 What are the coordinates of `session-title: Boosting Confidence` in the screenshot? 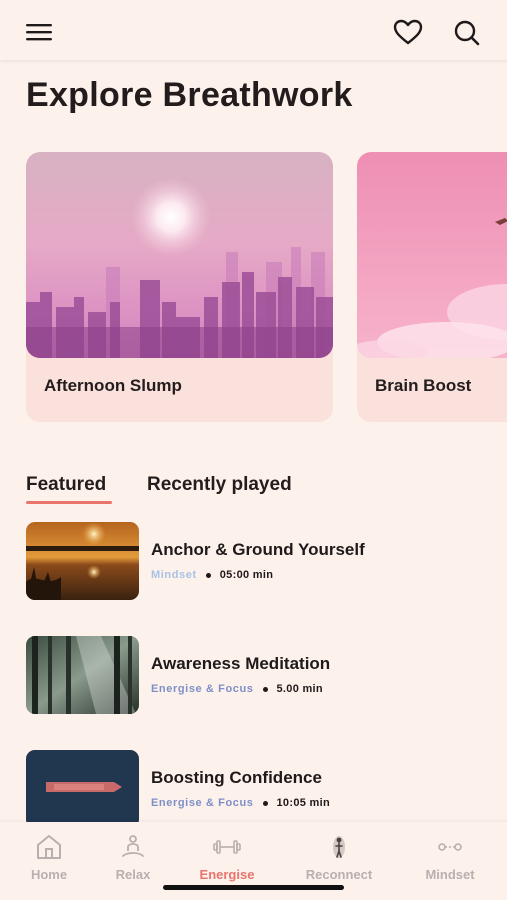 It's located at (236, 777).